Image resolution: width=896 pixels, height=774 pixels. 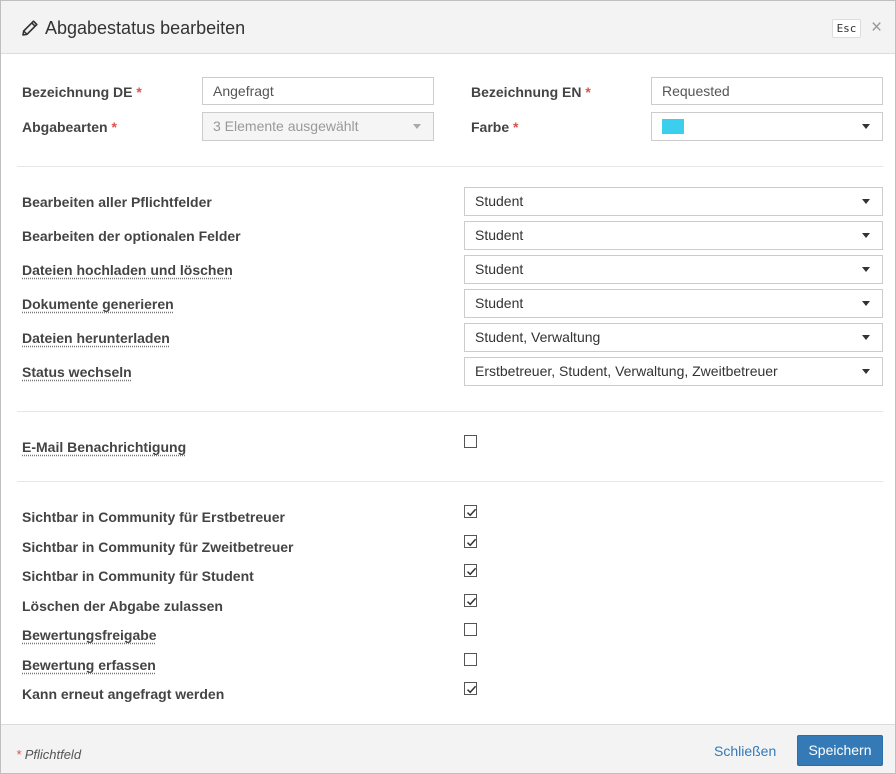 What do you see at coordinates (158, 547) in the screenshot?
I see `visibility-option-label: Sichtbar in Community für Zweitbetreuer` at bounding box center [158, 547].